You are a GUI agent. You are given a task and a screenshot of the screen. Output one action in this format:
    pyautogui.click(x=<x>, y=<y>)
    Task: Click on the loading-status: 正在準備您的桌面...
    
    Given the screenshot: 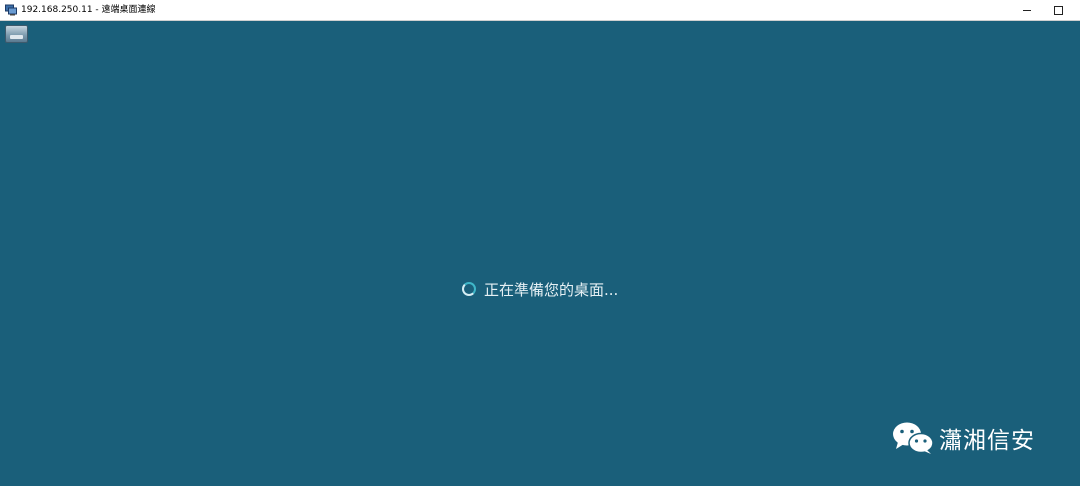 What is the action you would take?
    pyautogui.click(x=540, y=289)
    